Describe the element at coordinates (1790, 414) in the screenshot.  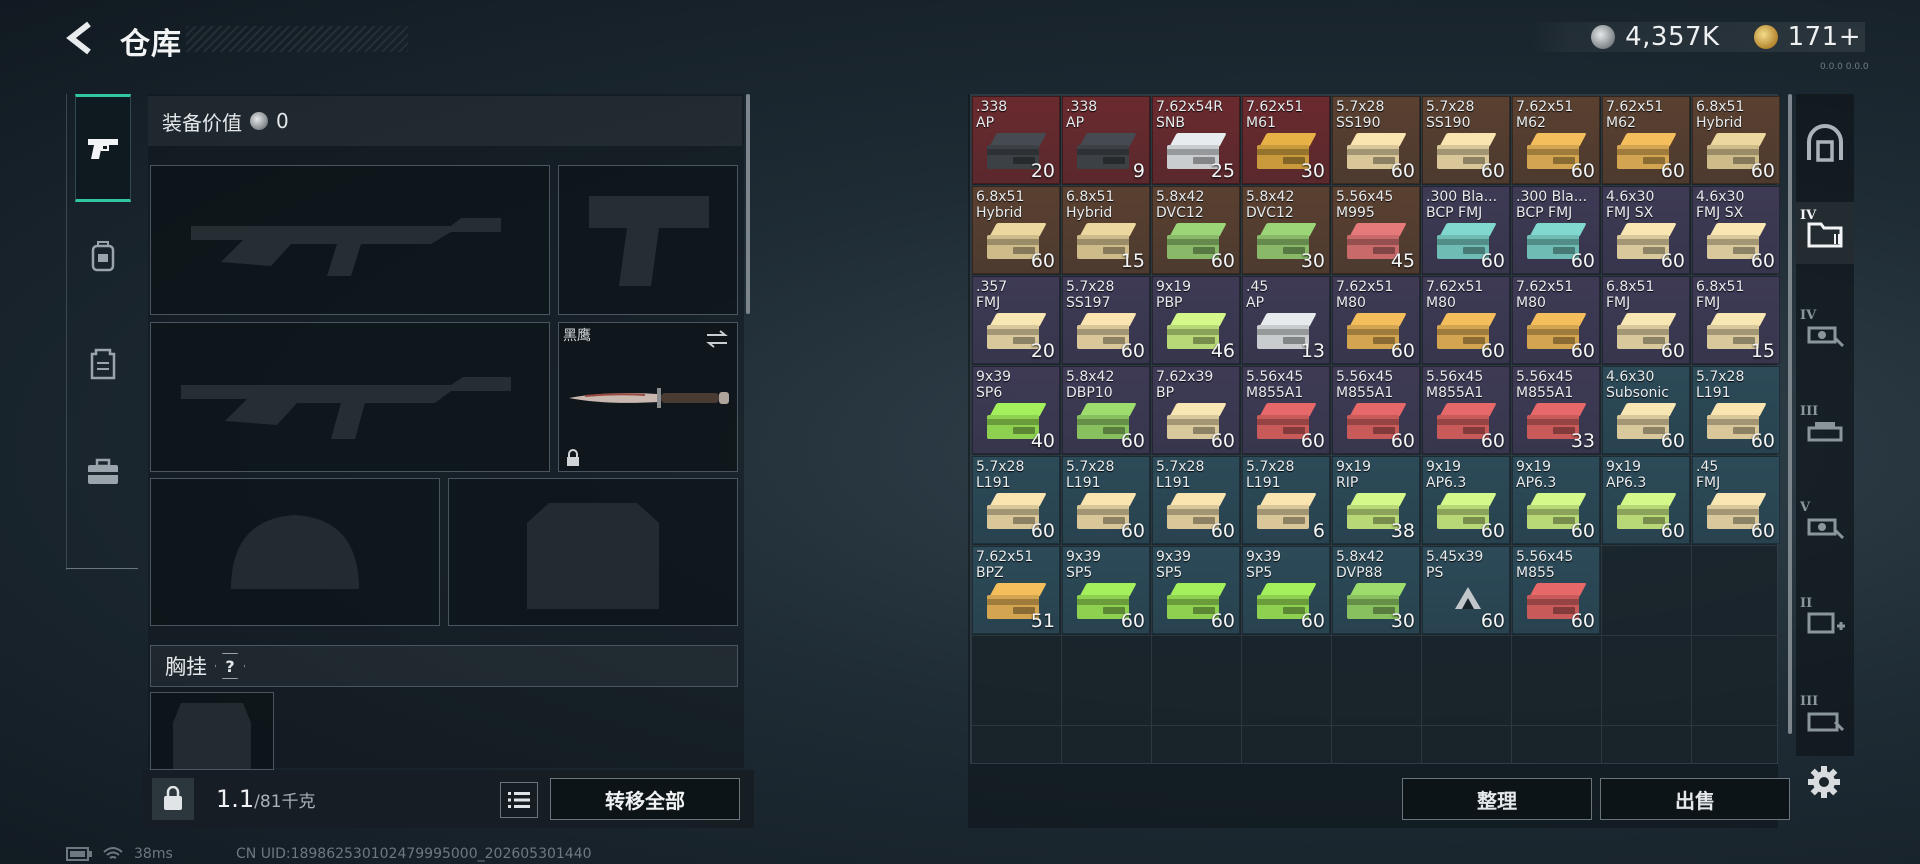
I see `stash-scrollbar` at that location.